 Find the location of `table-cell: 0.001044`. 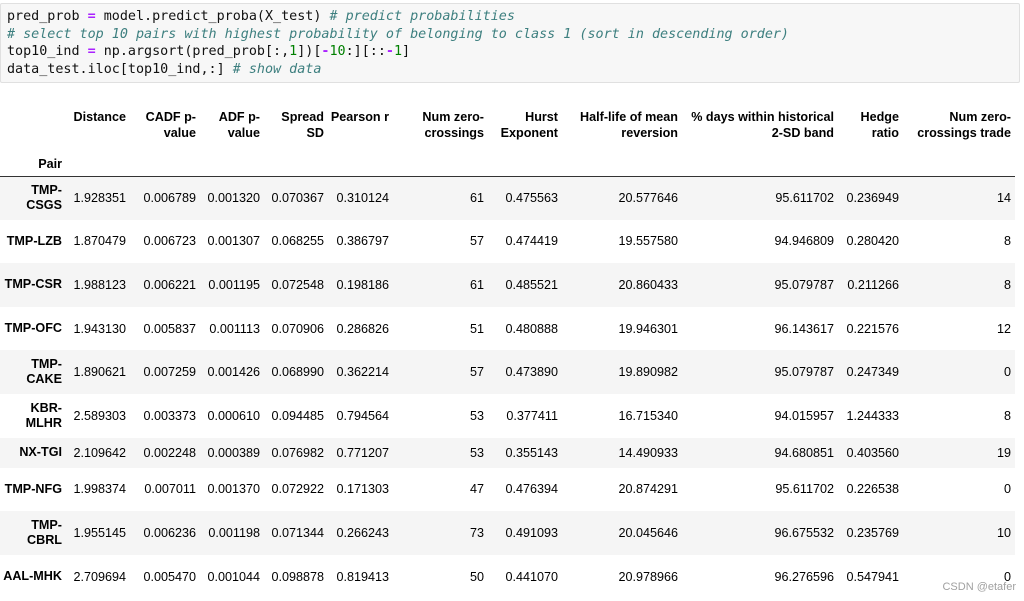

table-cell: 0.001044 is located at coordinates (233, 576).